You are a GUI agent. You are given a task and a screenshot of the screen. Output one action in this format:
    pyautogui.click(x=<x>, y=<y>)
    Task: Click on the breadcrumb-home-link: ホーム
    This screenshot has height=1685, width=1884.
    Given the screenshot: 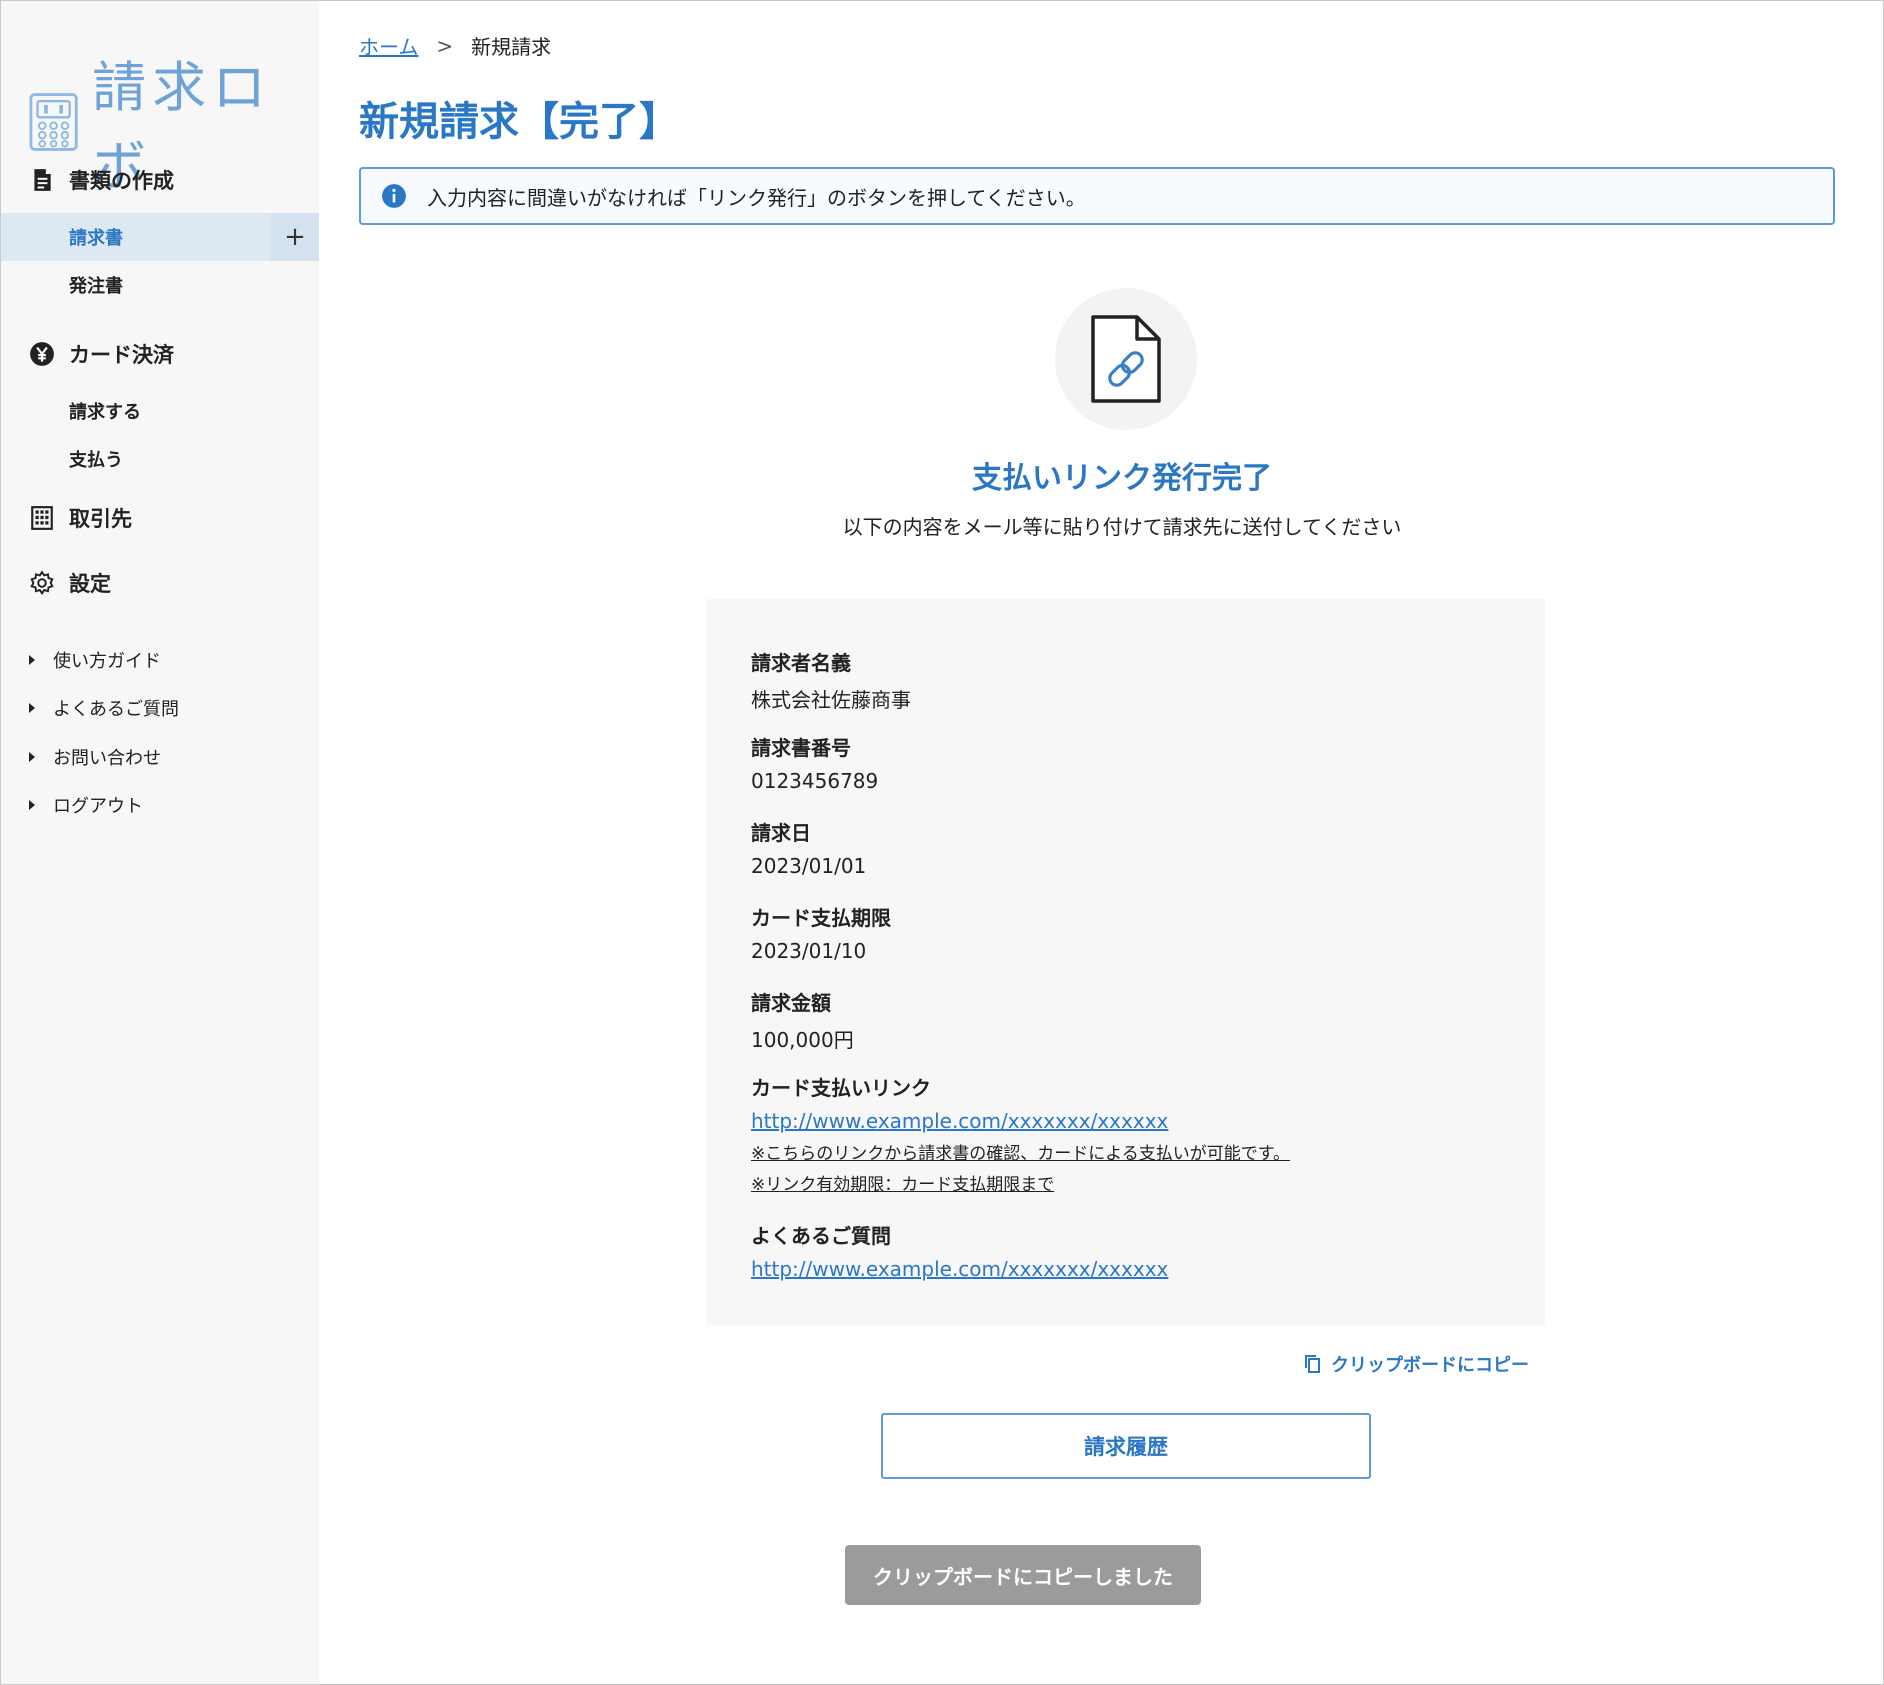 What is the action you would take?
    pyautogui.click(x=388, y=45)
    